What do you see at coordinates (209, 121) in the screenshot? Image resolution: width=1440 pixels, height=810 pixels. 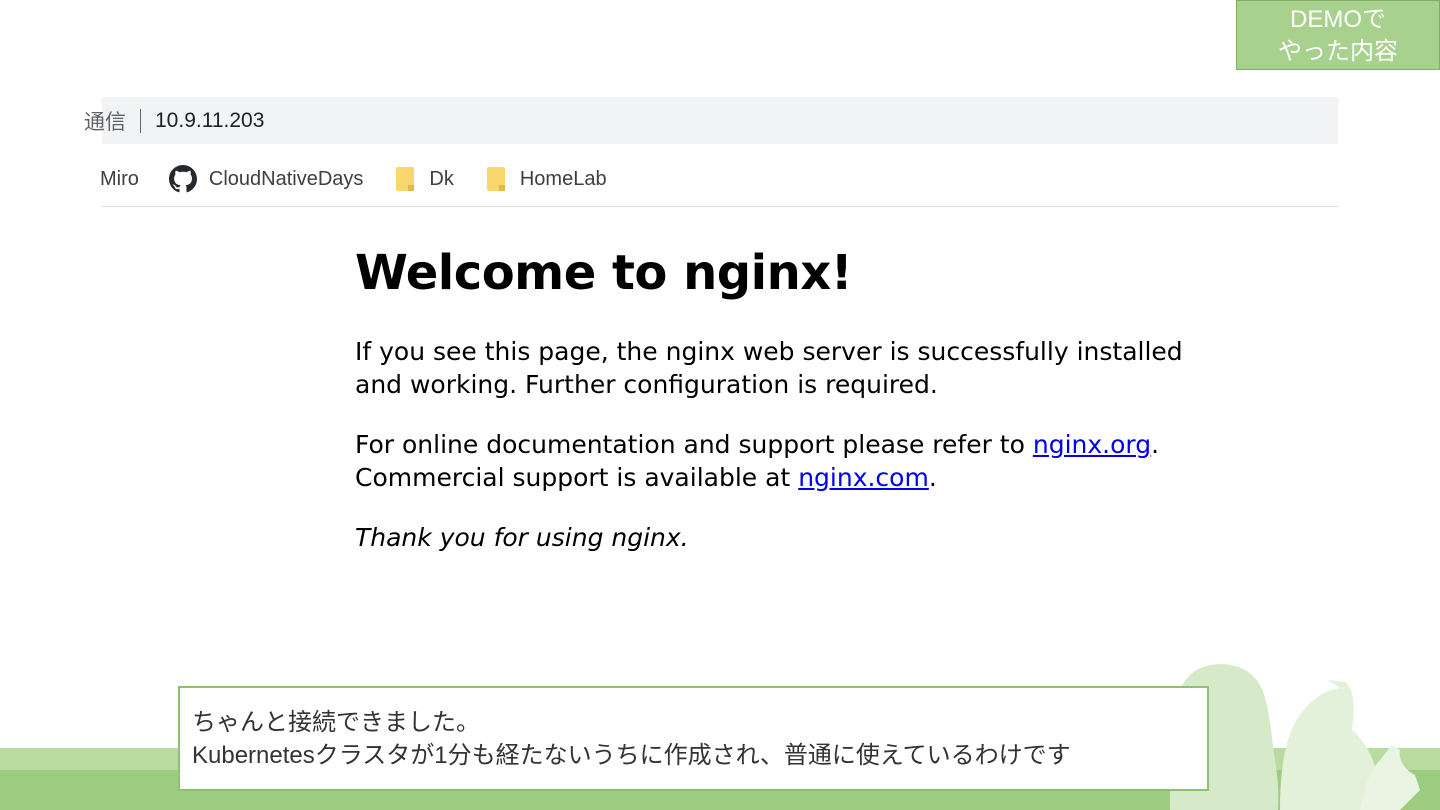 I see `url-text: 10.9.11.203` at bounding box center [209, 121].